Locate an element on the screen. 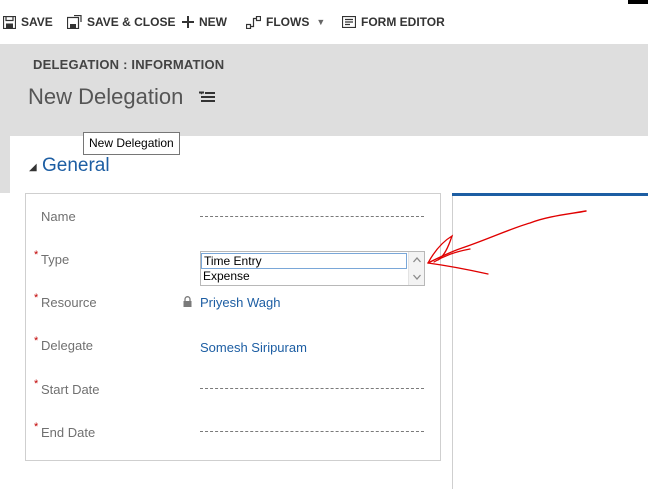 This screenshot has height=489, width=648. save-icon is located at coordinates (9, 22).